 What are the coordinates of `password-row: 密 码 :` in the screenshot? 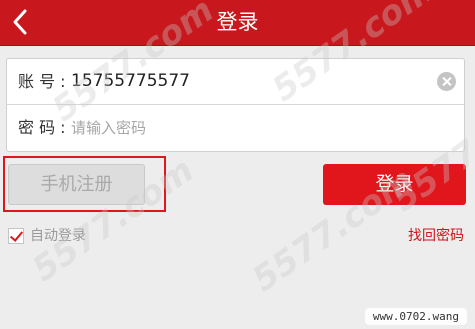 It's located at (235, 127).